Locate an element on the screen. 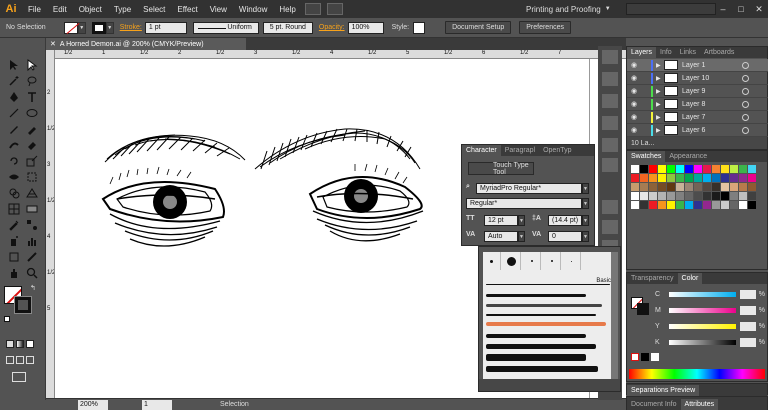 The image size is (768, 410). black-slider is located at coordinates (702, 342).